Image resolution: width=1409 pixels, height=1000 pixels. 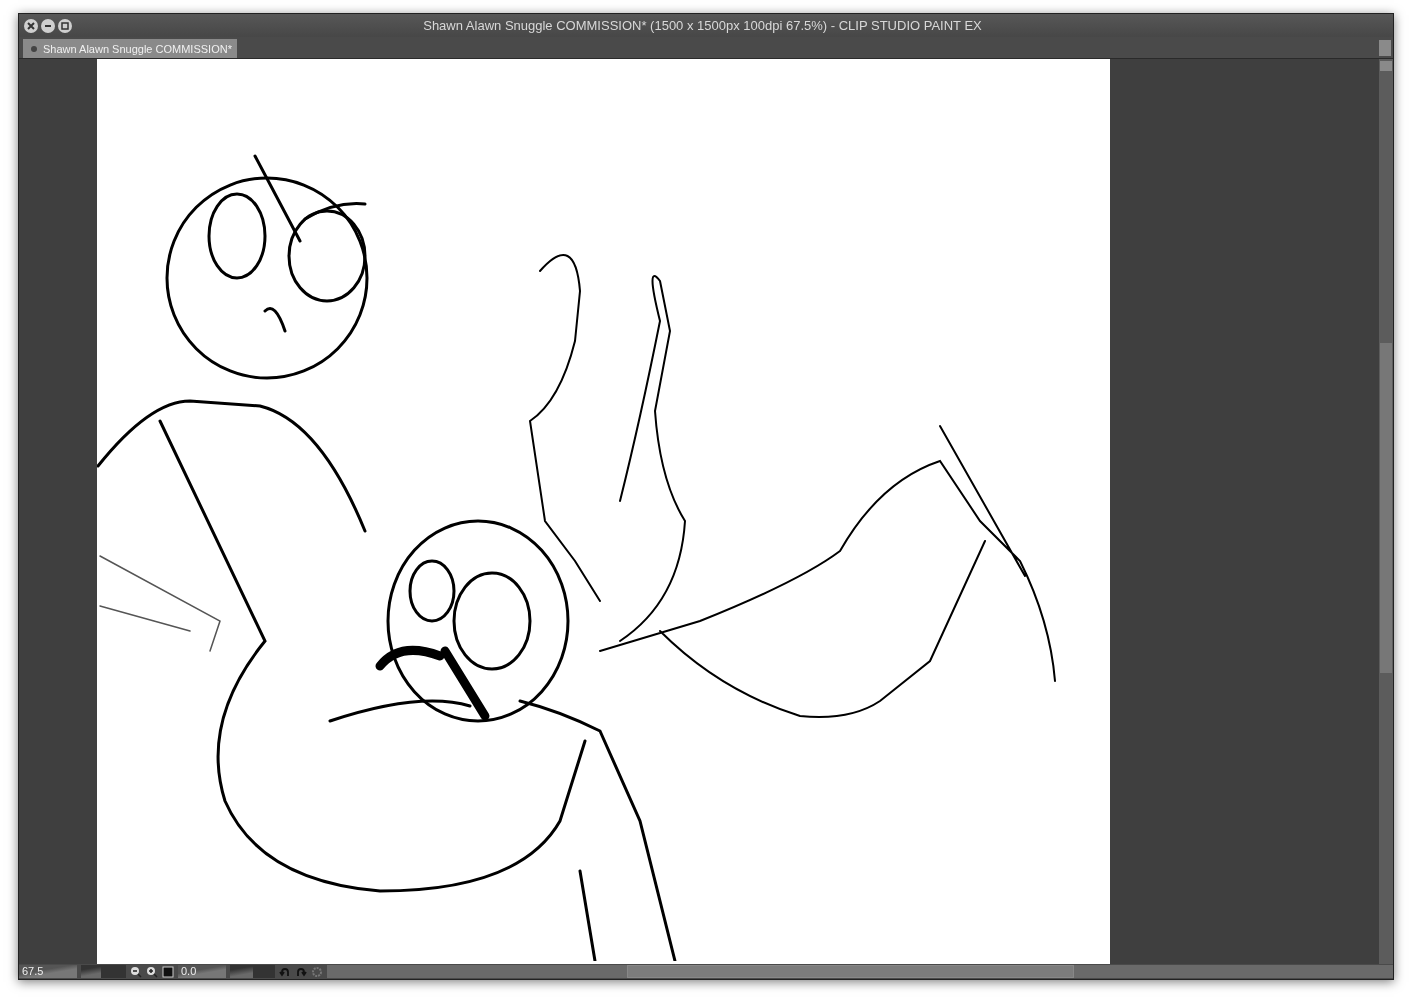 What do you see at coordinates (136, 971) in the screenshot?
I see `zoom-out-icon` at bounding box center [136, 971].